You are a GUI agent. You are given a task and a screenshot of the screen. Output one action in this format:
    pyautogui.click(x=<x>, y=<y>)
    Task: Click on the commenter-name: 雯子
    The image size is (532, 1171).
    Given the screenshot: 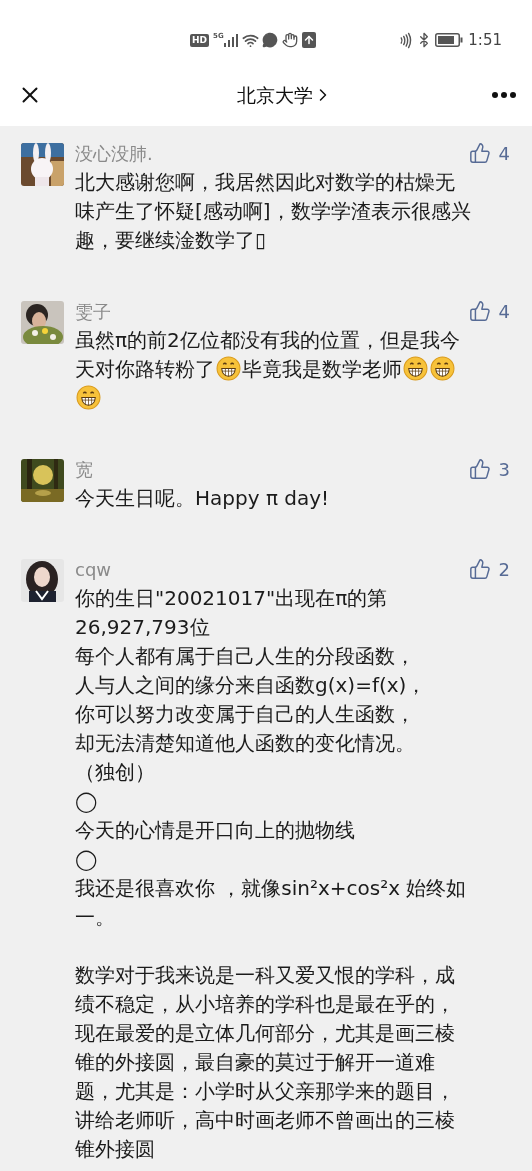 What is the action you would take?
    pyautogui.click(x=93, y=311)
    